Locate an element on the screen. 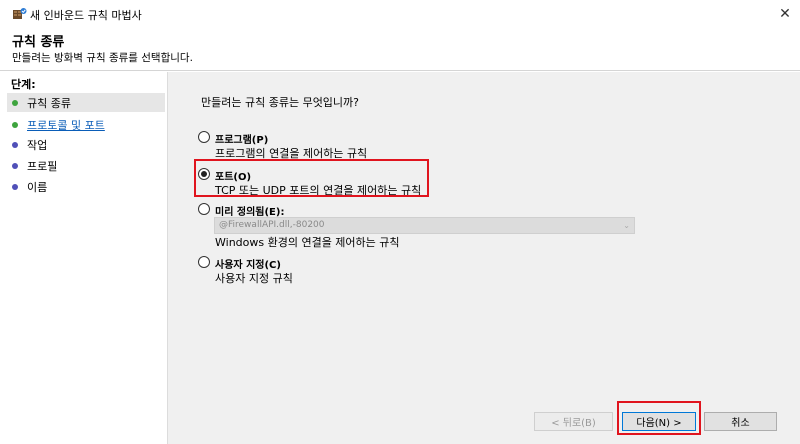  sidebar-step-label: 프로필 is located at coordinates (42, 166).